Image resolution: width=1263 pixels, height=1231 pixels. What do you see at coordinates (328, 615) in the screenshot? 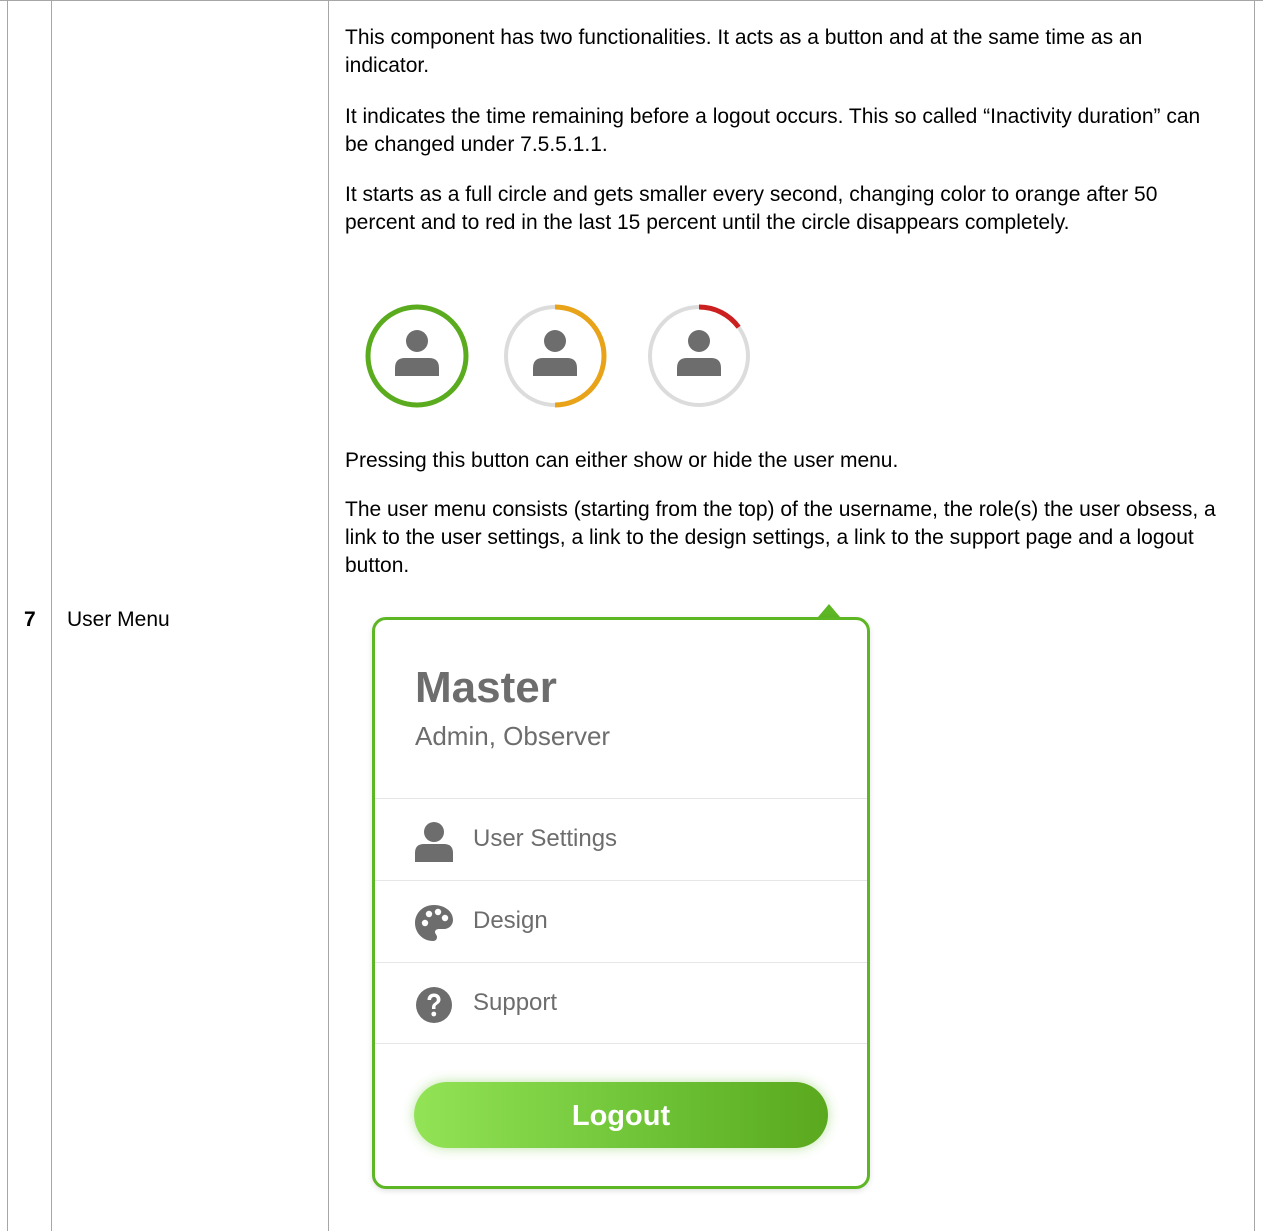
I see `table-border-col2` at bounding box center [328, 615].